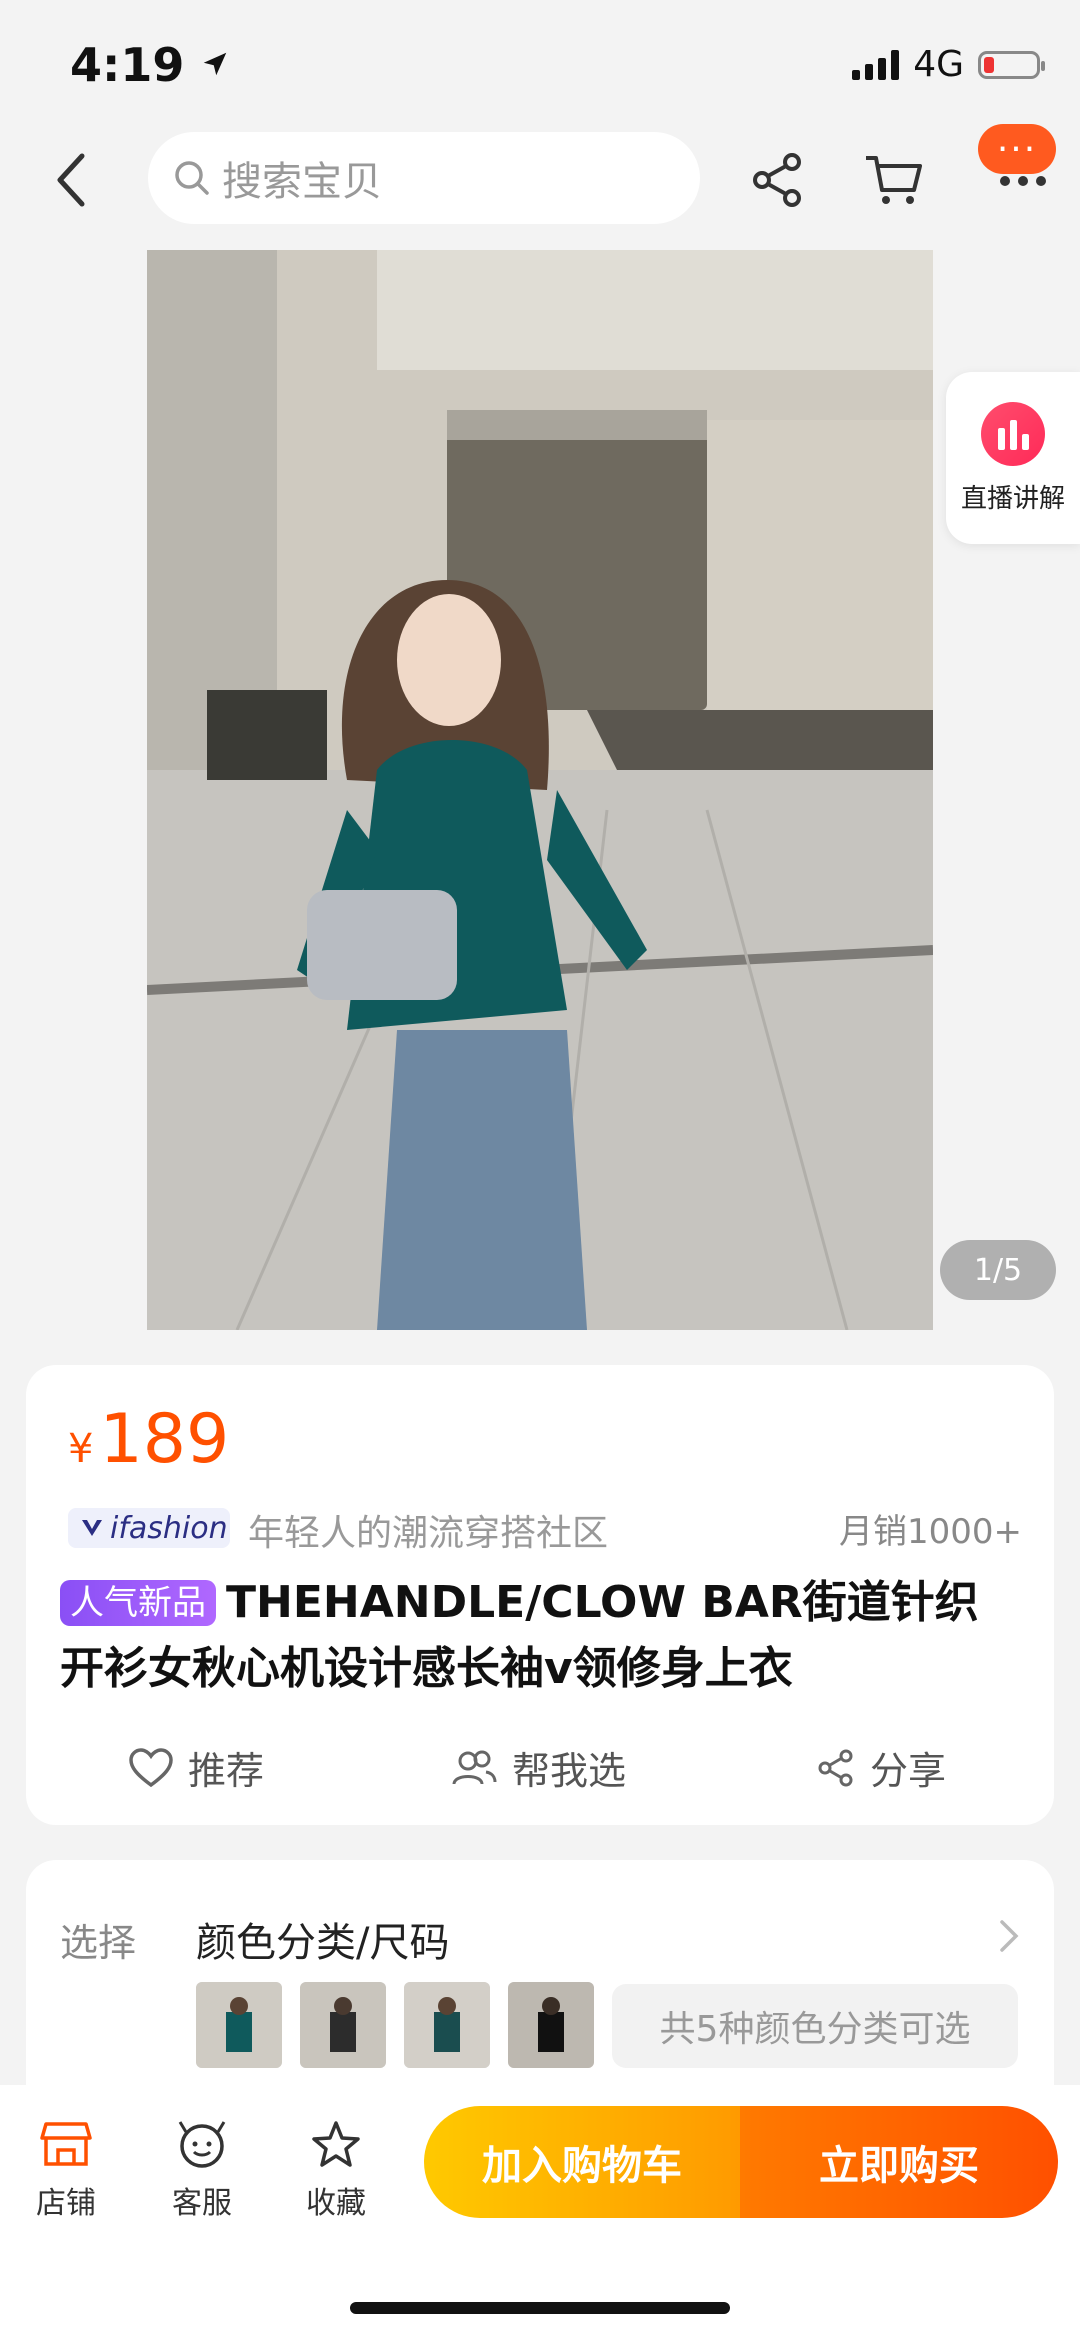 This screenshot has height=2339, width=1080. Describe the element at coordinates (778, 180) in the screenshot. I see `share-icon` at that location.